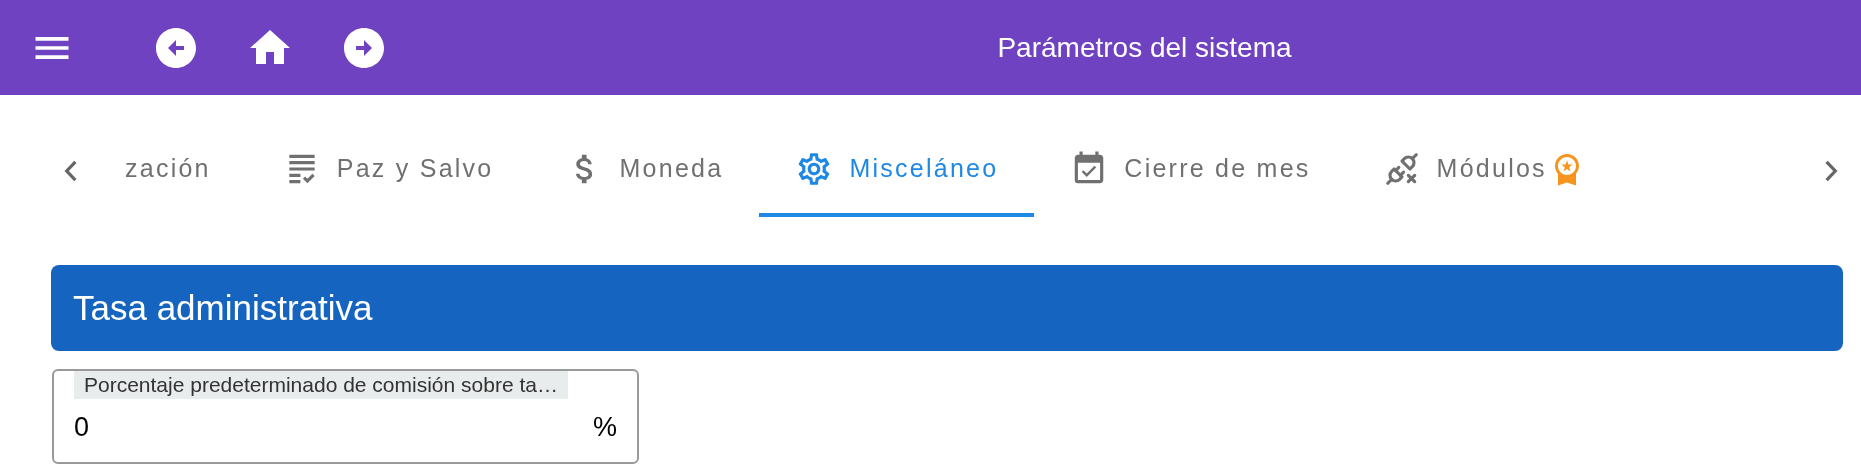  I want to click on tab: Paz y Salvo, so click(388, 171).